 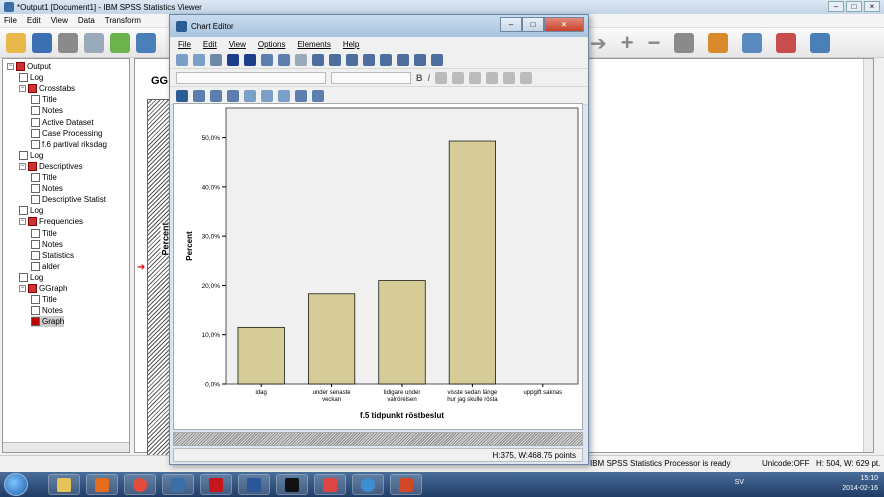 I want to click on taskbar-powerpoint, so click(x=406, y=484).